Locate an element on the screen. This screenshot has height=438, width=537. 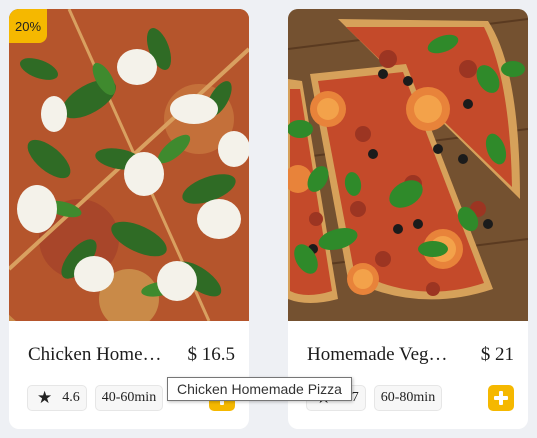
delivery-time-badge: 60-80min is located at coordinates (408, 398).